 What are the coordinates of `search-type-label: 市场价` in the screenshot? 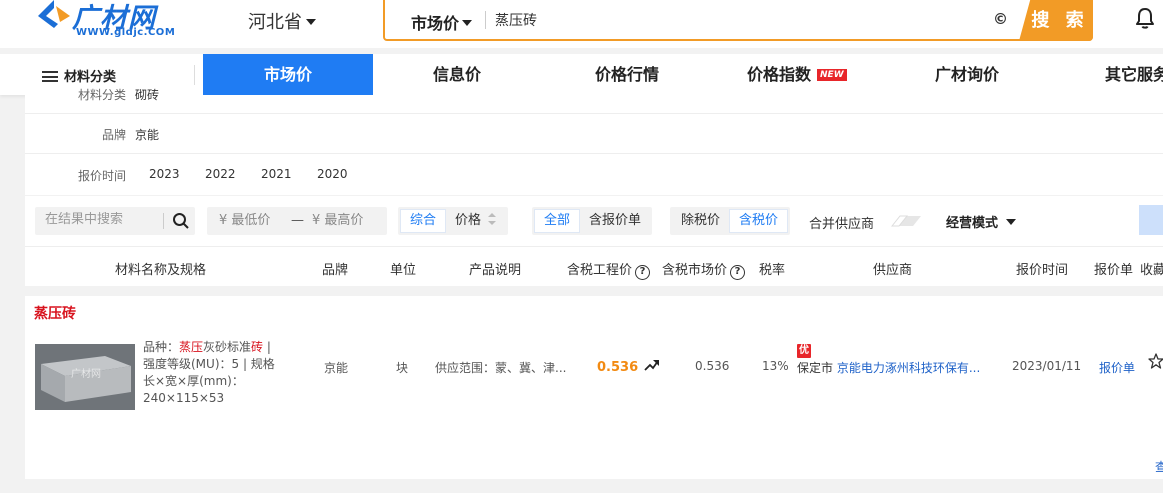 It's located at (435, 23).